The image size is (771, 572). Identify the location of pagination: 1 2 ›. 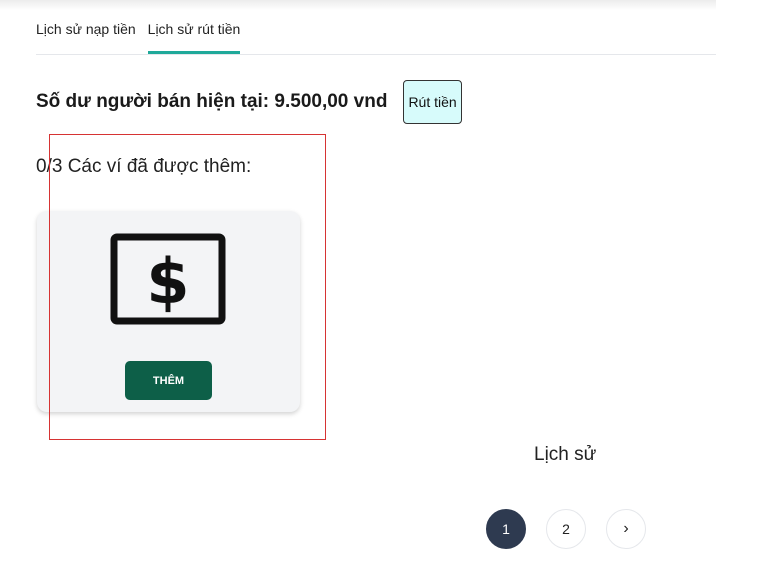
(566, 529).